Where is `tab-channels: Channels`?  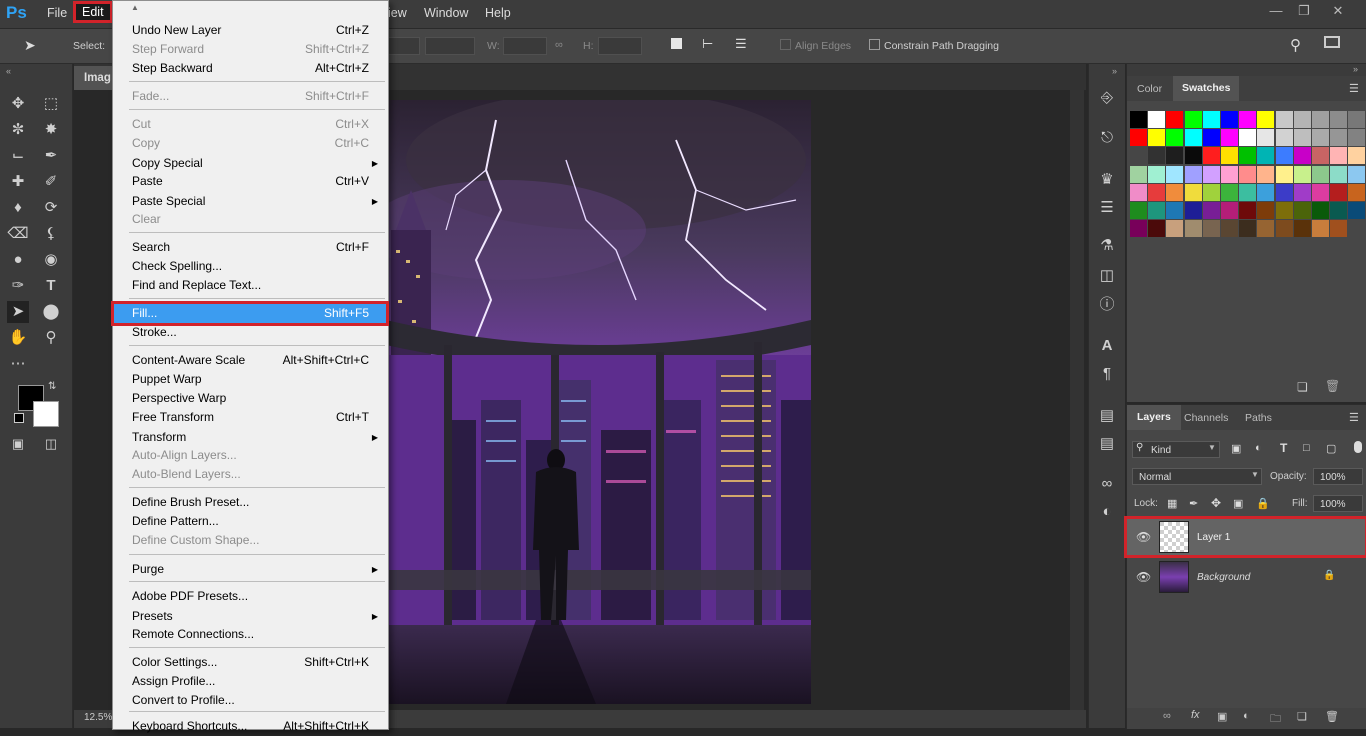
tab-channels: Channels is located at coordinates (1206, 418).